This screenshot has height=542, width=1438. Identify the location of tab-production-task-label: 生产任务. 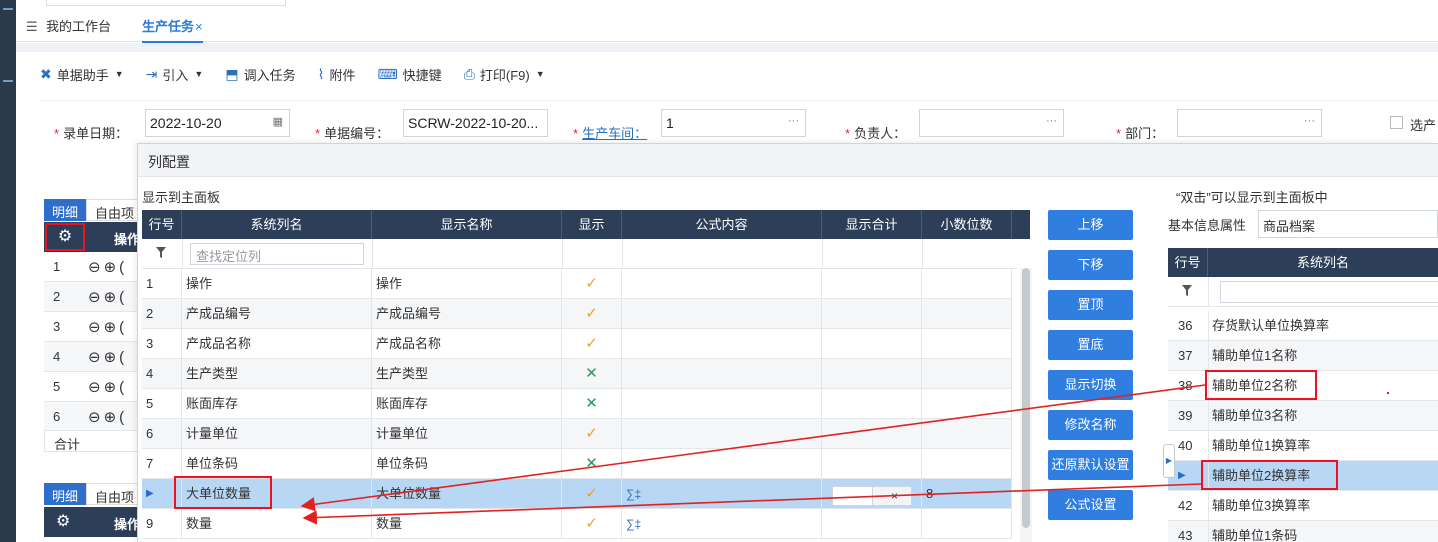
(168, 26).